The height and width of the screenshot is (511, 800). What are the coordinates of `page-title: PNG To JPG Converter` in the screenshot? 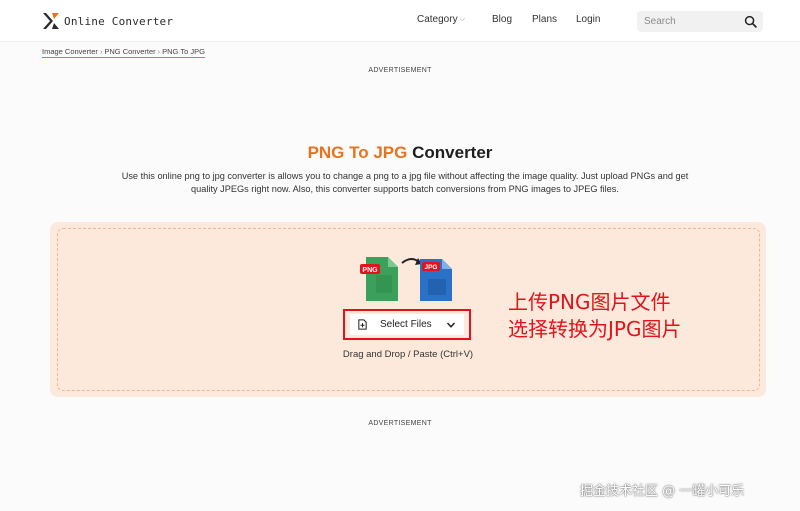 It's located at (400, 153).